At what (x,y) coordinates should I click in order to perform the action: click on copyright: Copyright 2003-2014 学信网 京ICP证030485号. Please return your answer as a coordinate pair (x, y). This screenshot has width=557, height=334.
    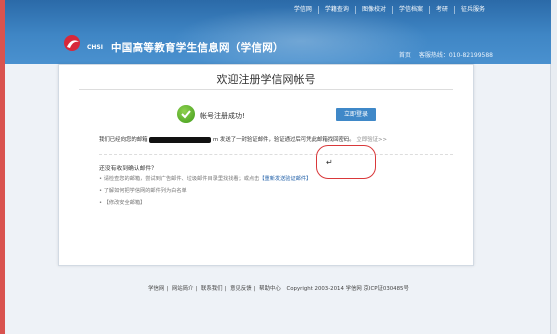
    Looking at the image, I should click on (347, 289).